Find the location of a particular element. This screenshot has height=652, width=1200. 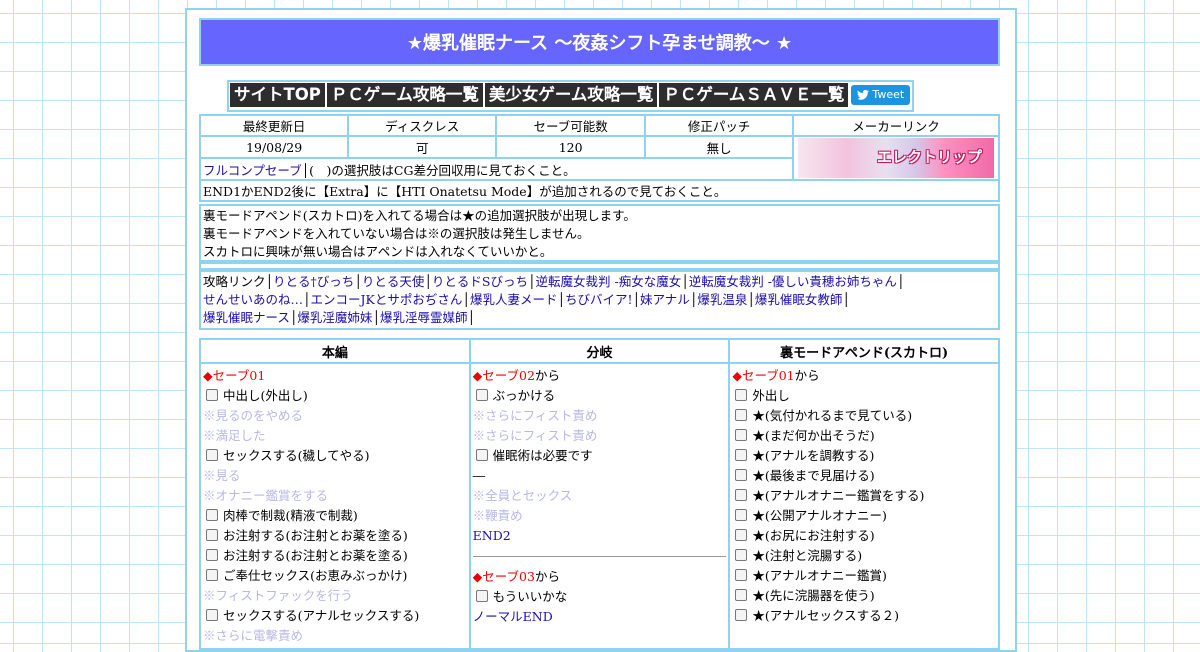

choice-item: 肉棒で制裁(精液で制裁) is located at coordinates (335, 516).